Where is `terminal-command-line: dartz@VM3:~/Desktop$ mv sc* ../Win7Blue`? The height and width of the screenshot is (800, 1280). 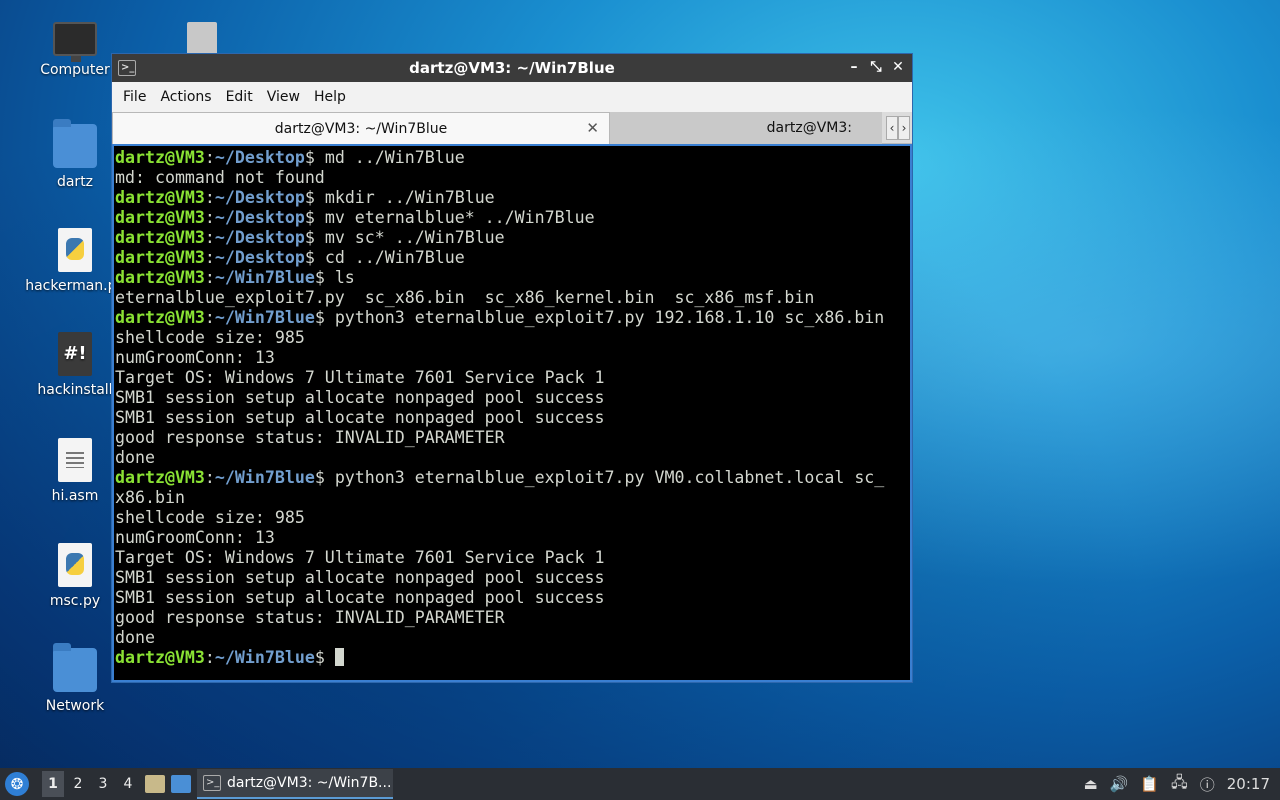 terminal-command-line: dartz@VM3:~/Desktop$ mv sc* ../Win7Blue is located at coordinates (512, 238).